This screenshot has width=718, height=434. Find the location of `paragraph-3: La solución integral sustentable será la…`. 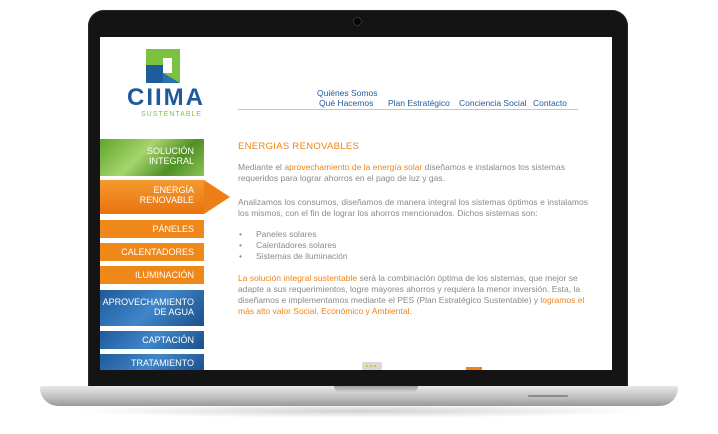

paragraph-3: La solución integral sustentable será la… is located at coordinates (413, 295).